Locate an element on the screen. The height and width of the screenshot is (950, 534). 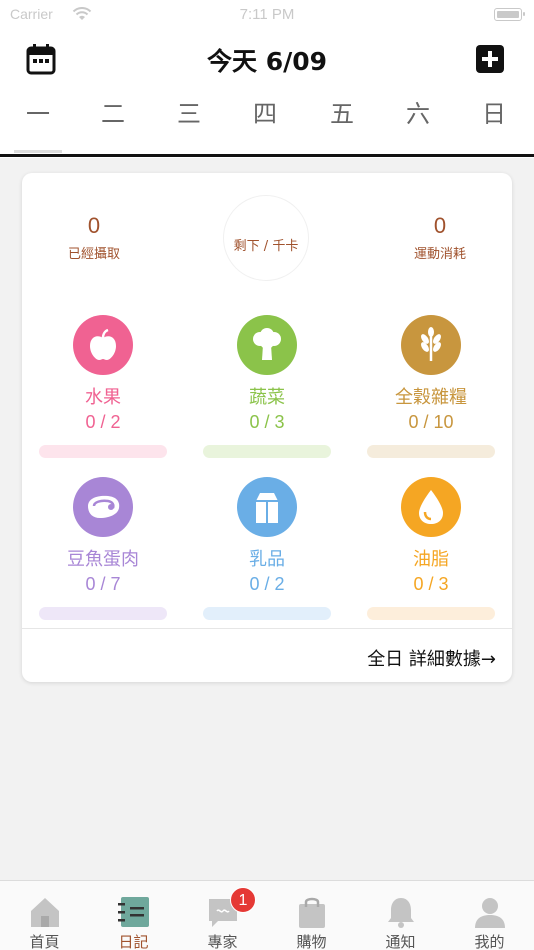
exercise-value: 0 is located at coordinates (440, 225).